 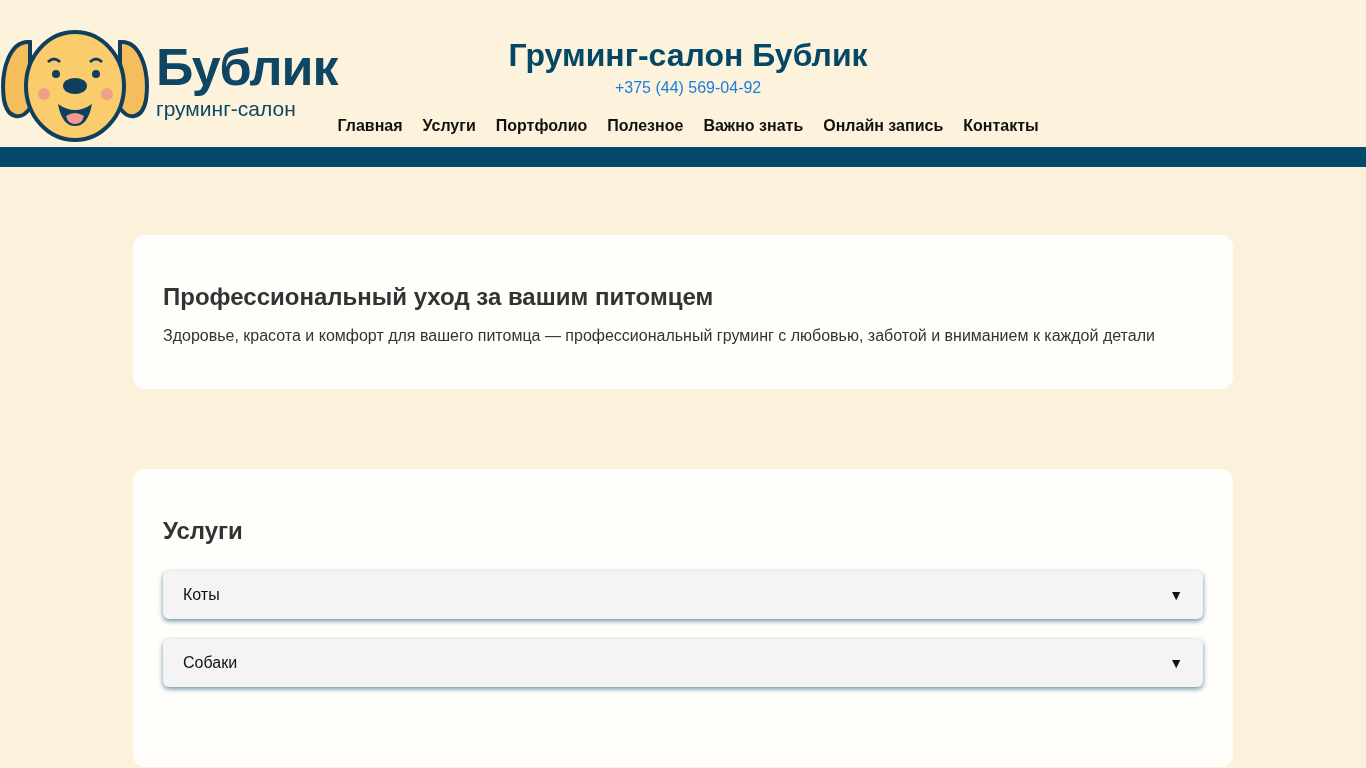 What do you see at coordinates (659, 336) in the screenshot?
I see `intro-text: Здоровье, красота и комфорт для вашего питомца — профессиональный груминг с любовью, заботой и вниманием к каждой детали` at bounding box center [659, 336].